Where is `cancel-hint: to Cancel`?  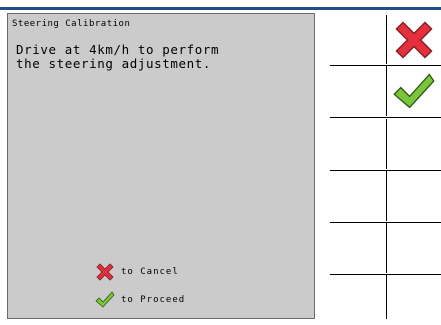 cancel-hint: to Cancel is located at coordinates (137, 272).